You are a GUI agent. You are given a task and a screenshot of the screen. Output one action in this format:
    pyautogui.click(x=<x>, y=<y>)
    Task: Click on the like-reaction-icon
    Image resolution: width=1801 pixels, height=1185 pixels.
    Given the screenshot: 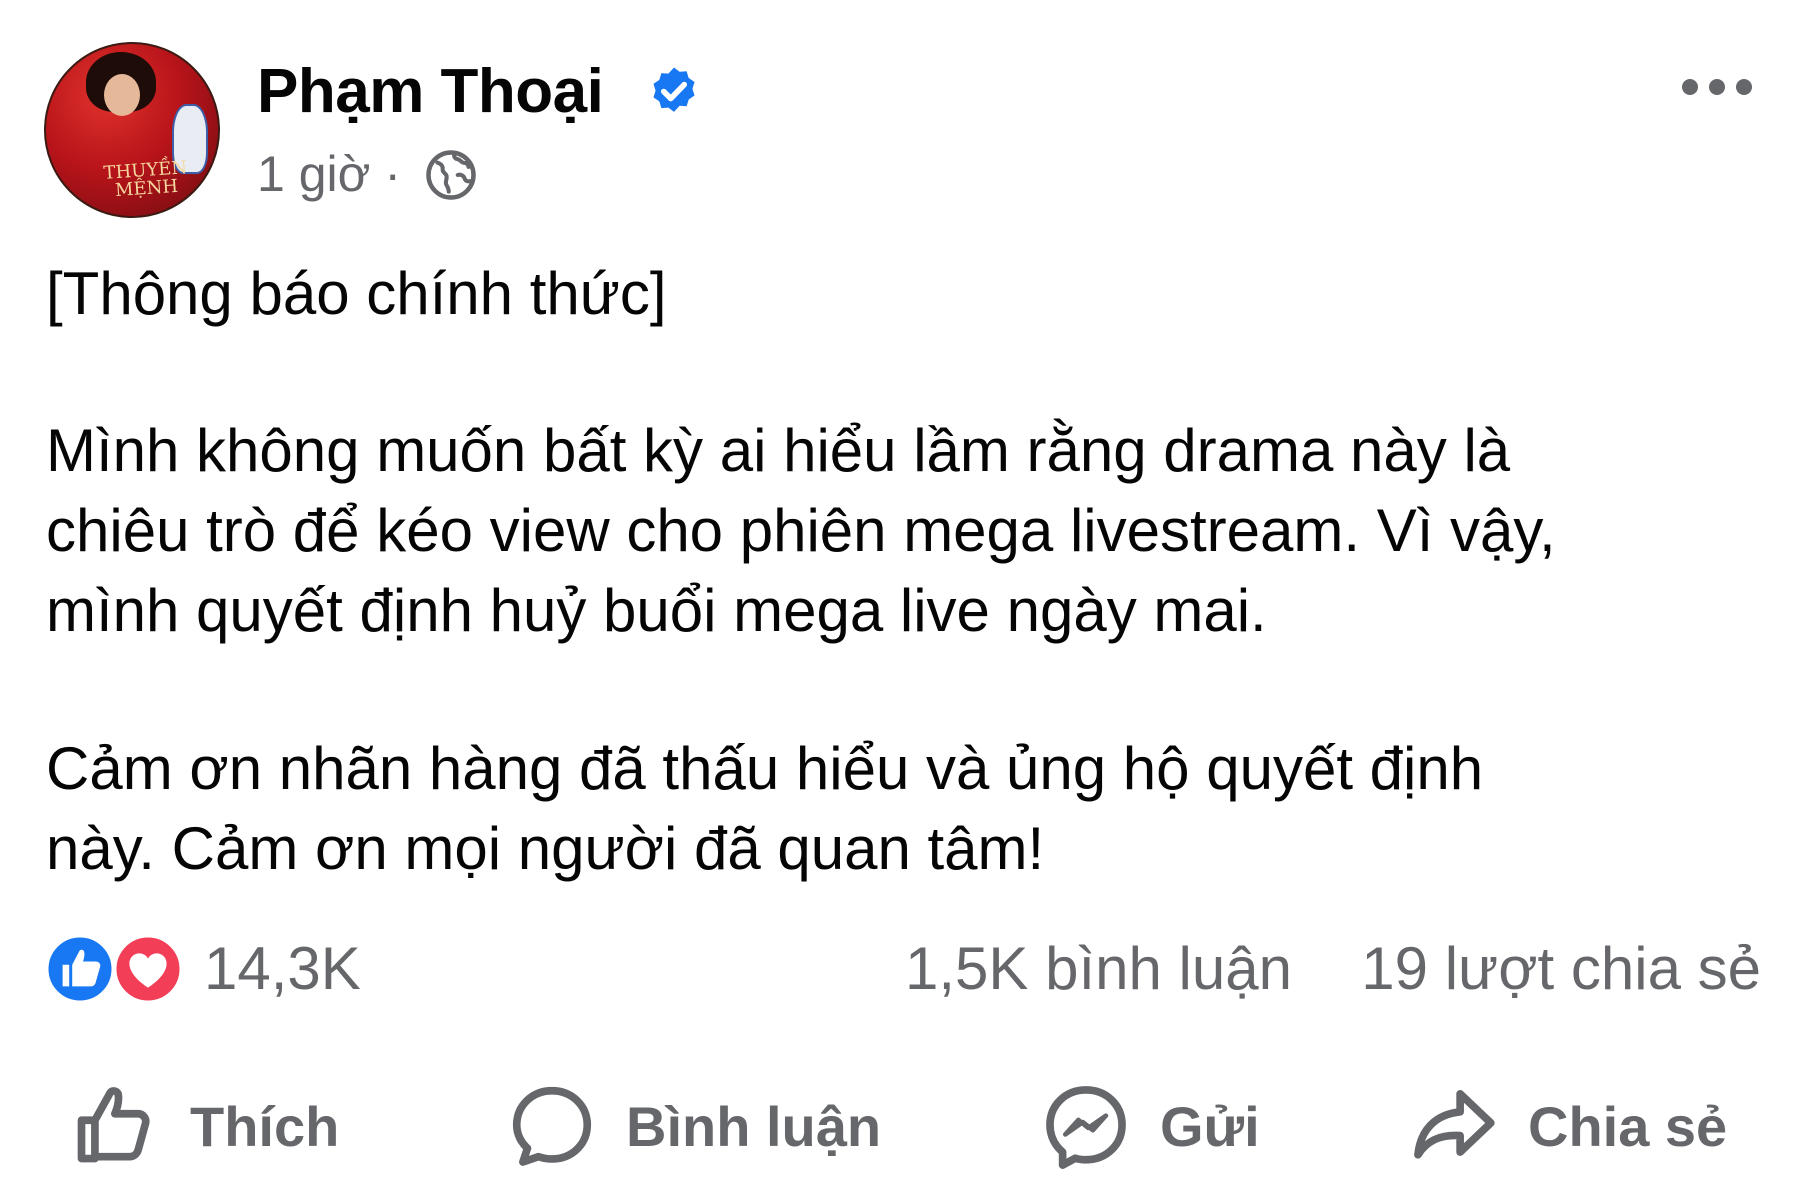 What is the action you would take?
    pyautogui.click(x=80, y=969)
    